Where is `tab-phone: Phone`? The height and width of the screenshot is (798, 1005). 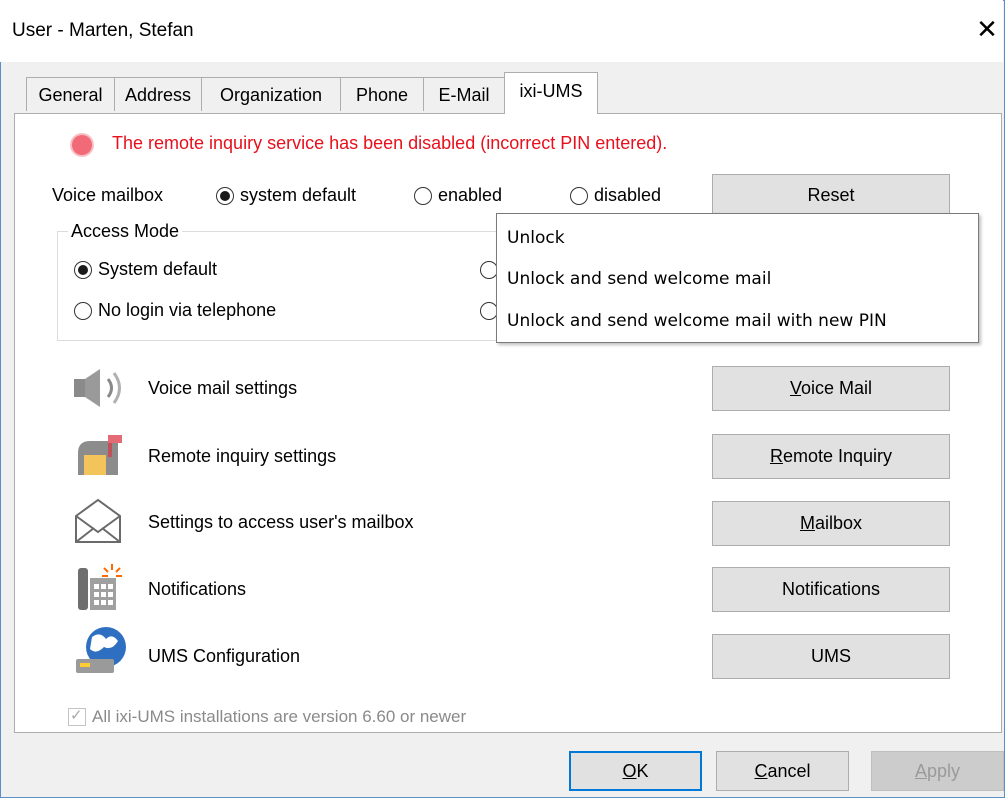 tab-phone: Phone is located at coordinates (382, 94).